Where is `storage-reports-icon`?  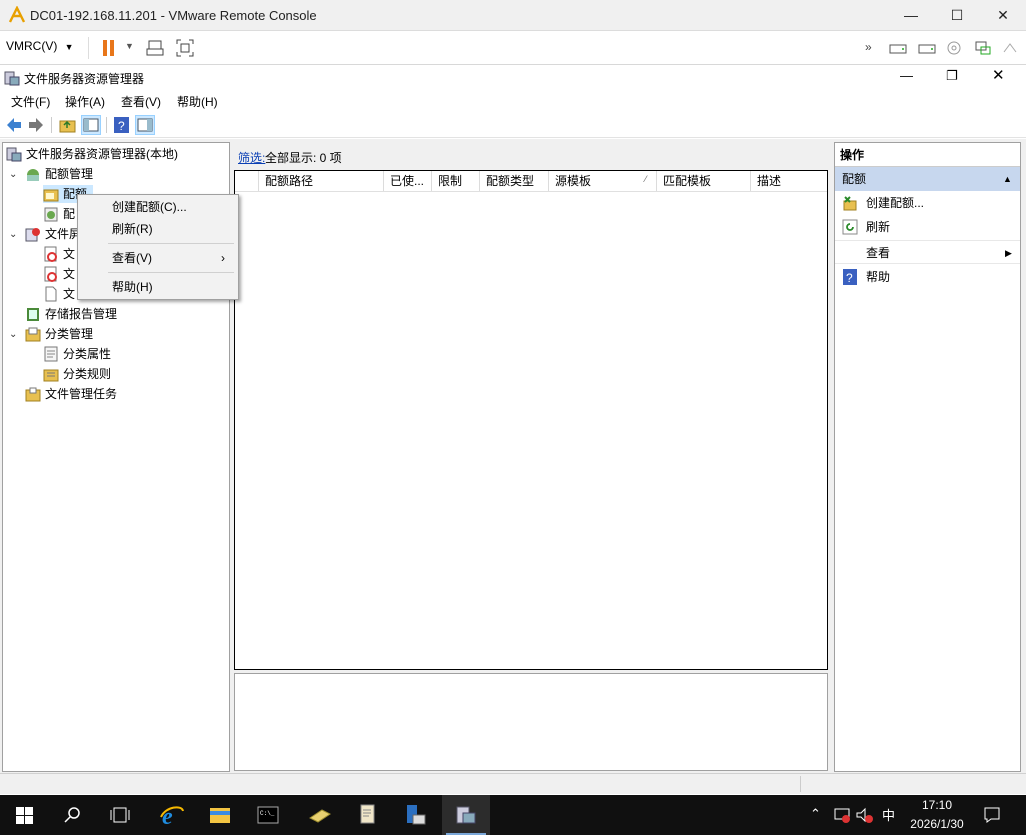 storage-reports-icon is located at coordinates (33, 314).